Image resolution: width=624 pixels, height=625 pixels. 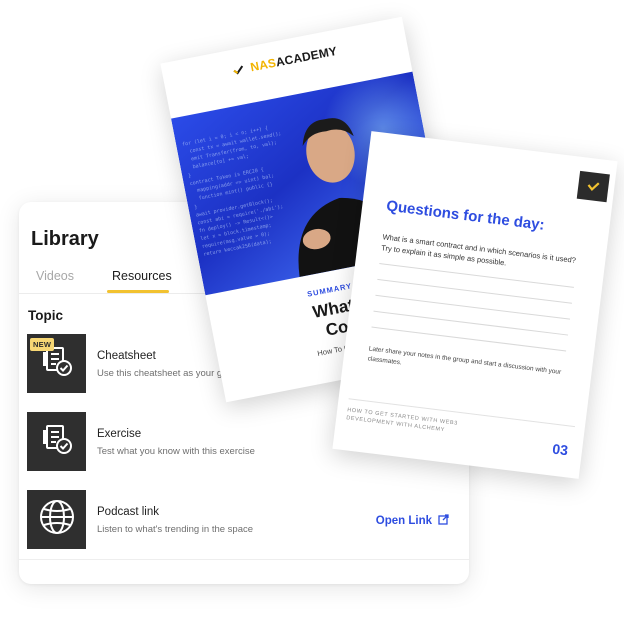 I want to click on external-link-icon, so click(x=443, y=521).